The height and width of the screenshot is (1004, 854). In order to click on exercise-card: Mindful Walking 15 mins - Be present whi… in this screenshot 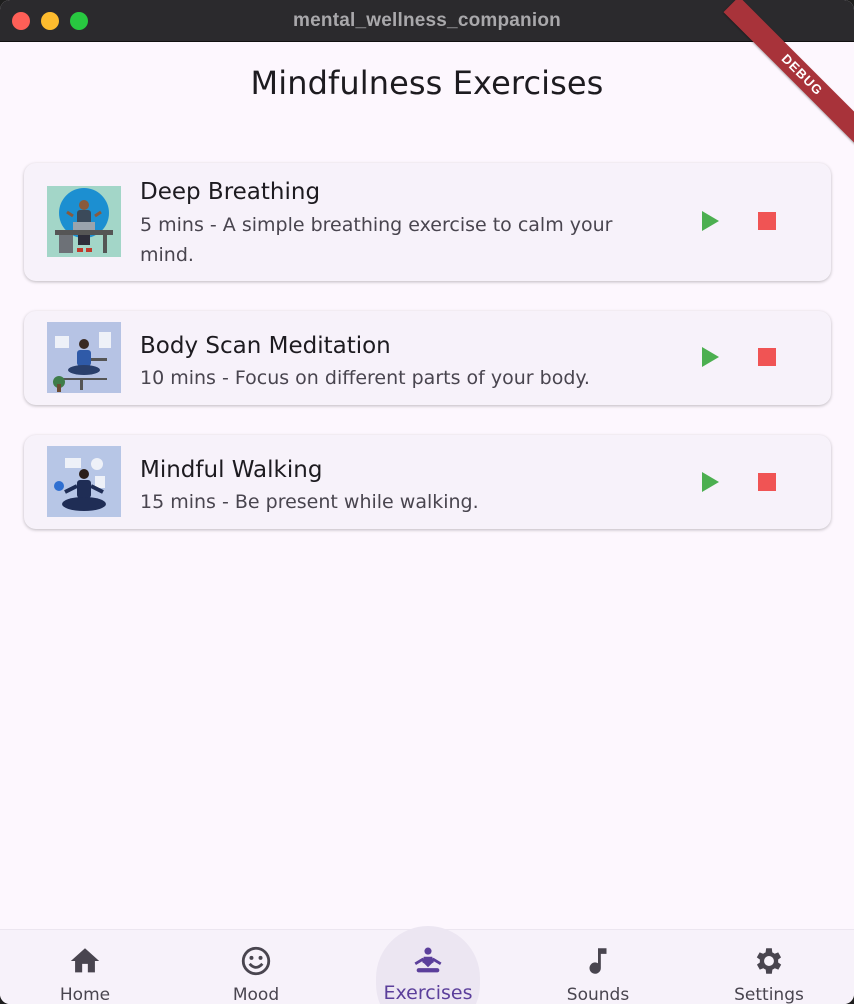, I will do `click(427, 482)`.